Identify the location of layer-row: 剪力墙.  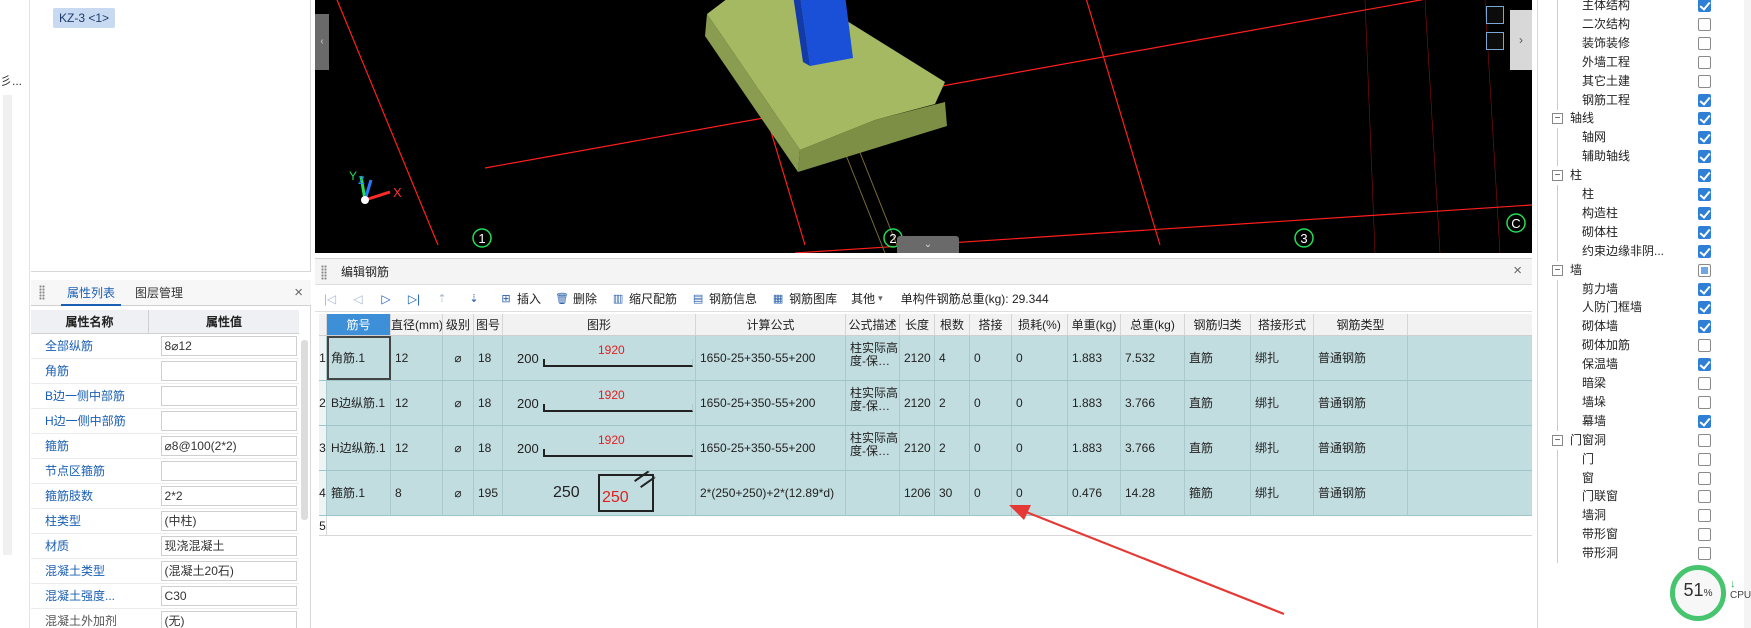
(1644, 289).